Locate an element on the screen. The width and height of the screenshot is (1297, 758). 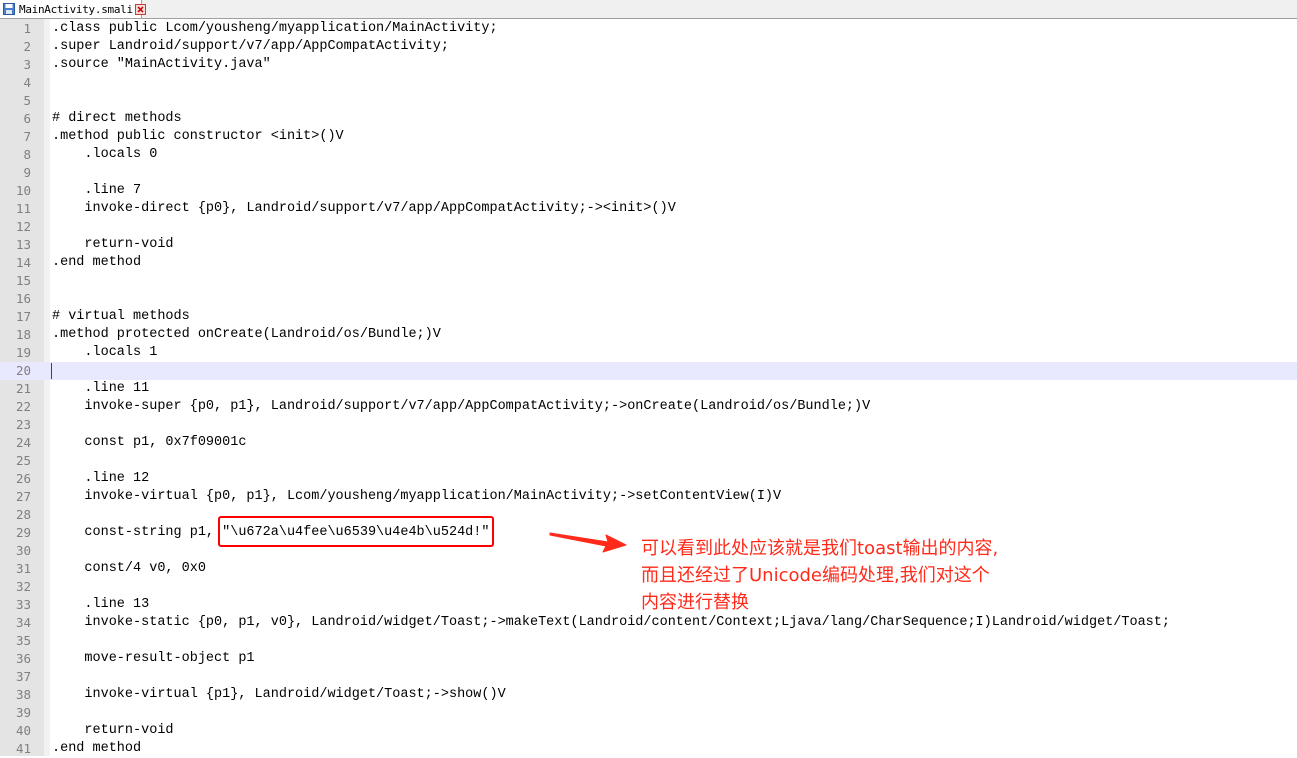
code-line: 6 # direct methods is located at coordinates (648, 119).